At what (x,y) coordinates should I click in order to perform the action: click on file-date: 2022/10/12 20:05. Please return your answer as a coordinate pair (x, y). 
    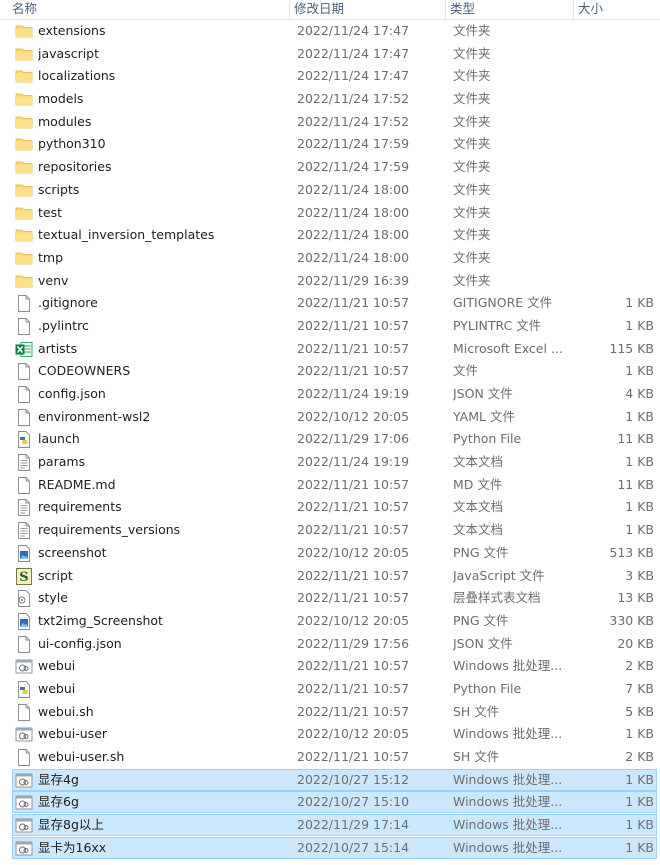
    Looking at the image, I should click on (353, 734).